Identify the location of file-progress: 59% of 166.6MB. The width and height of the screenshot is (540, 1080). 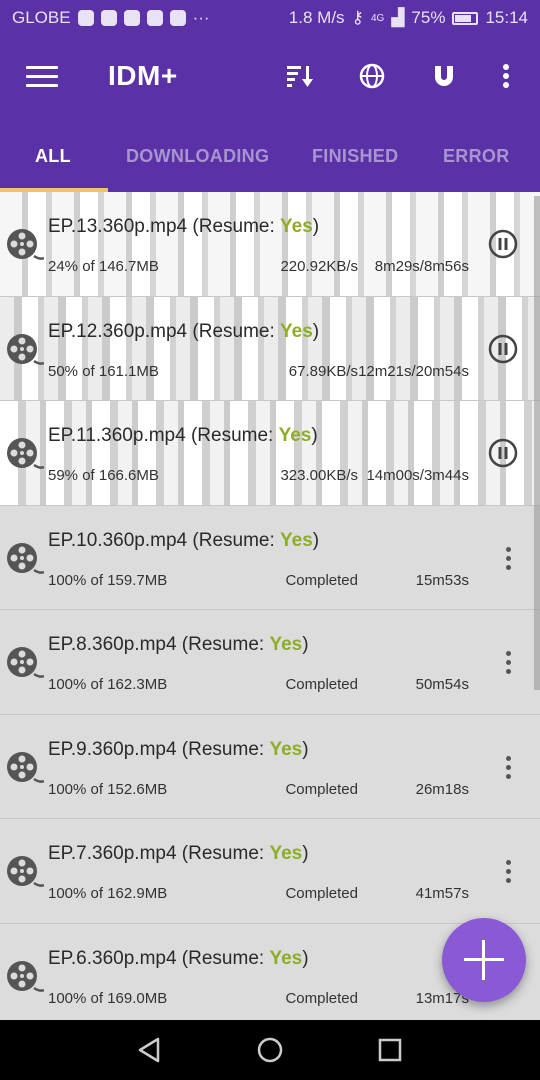
(103, 475).